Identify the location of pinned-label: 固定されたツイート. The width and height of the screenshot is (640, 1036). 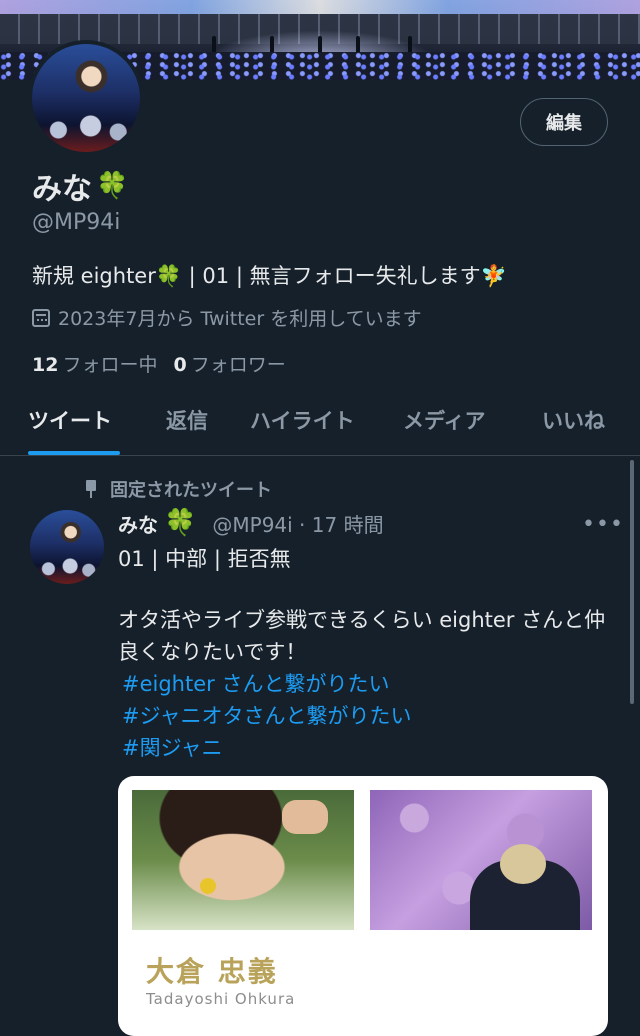
(178, 489).